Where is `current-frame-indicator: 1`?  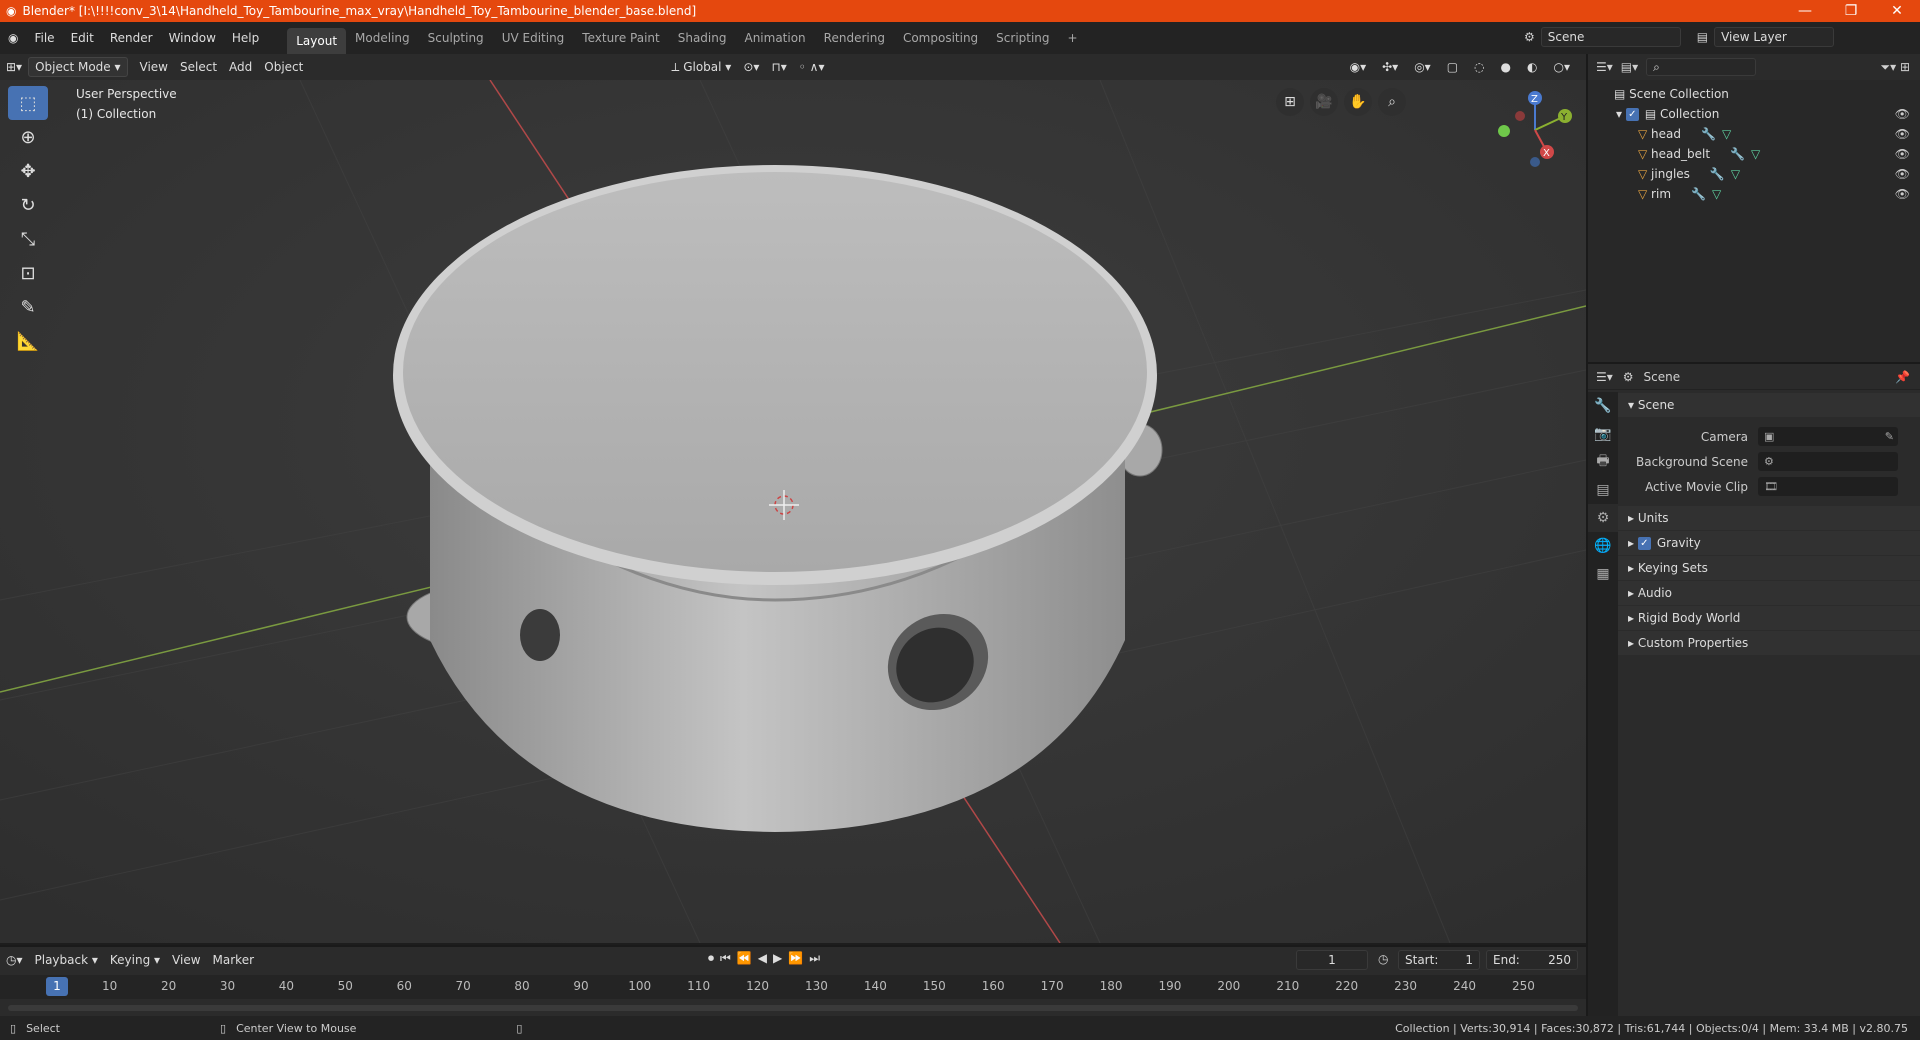
current-frame-indicator: 1 is located at coordinates (57, 986).